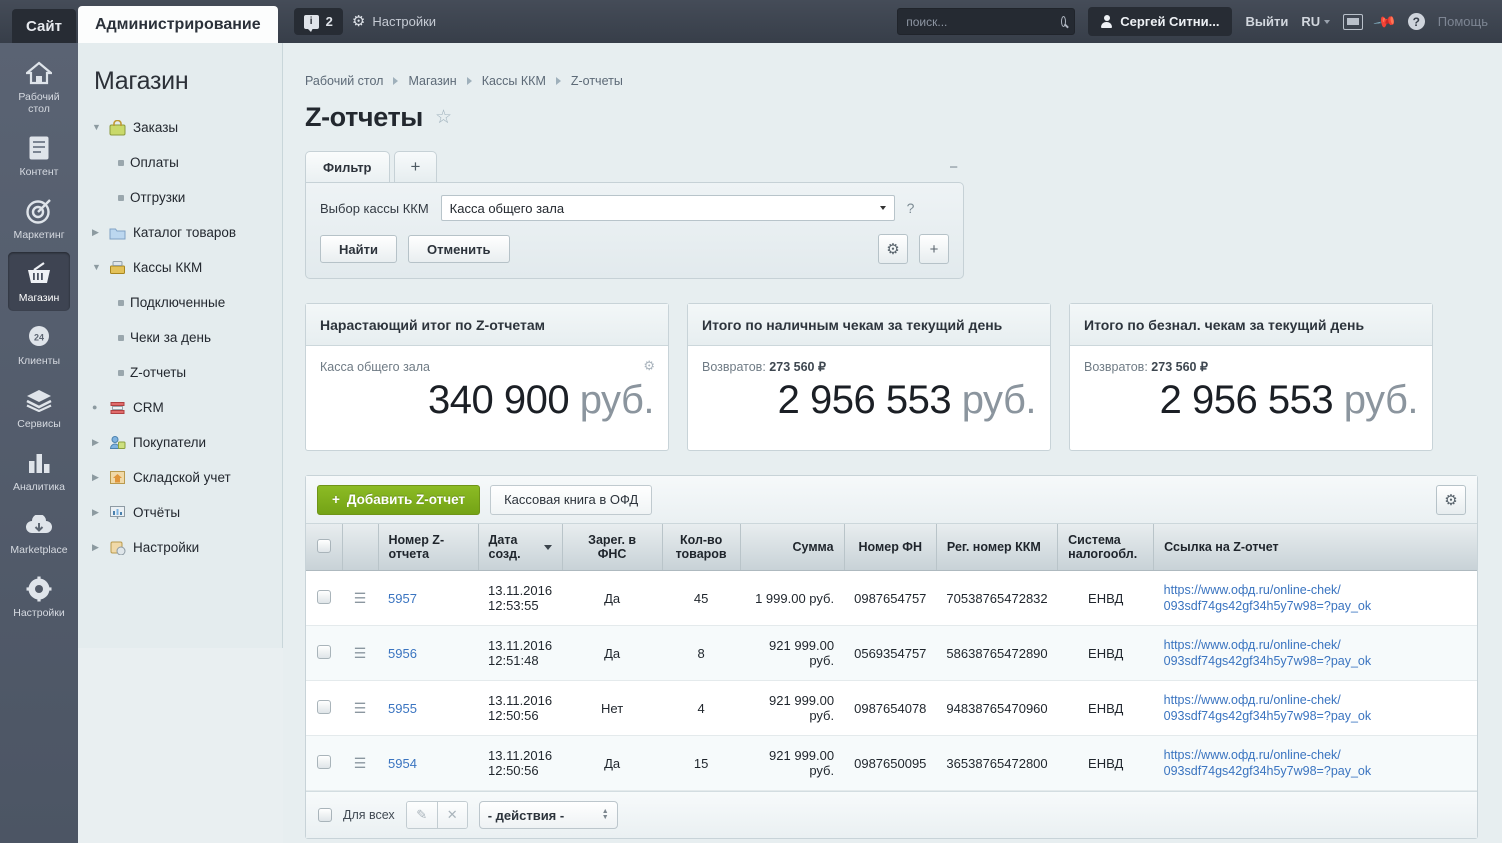 The image size is (1502, 843). I want to click on tab-filter: Фильтр, so click(347, 166).